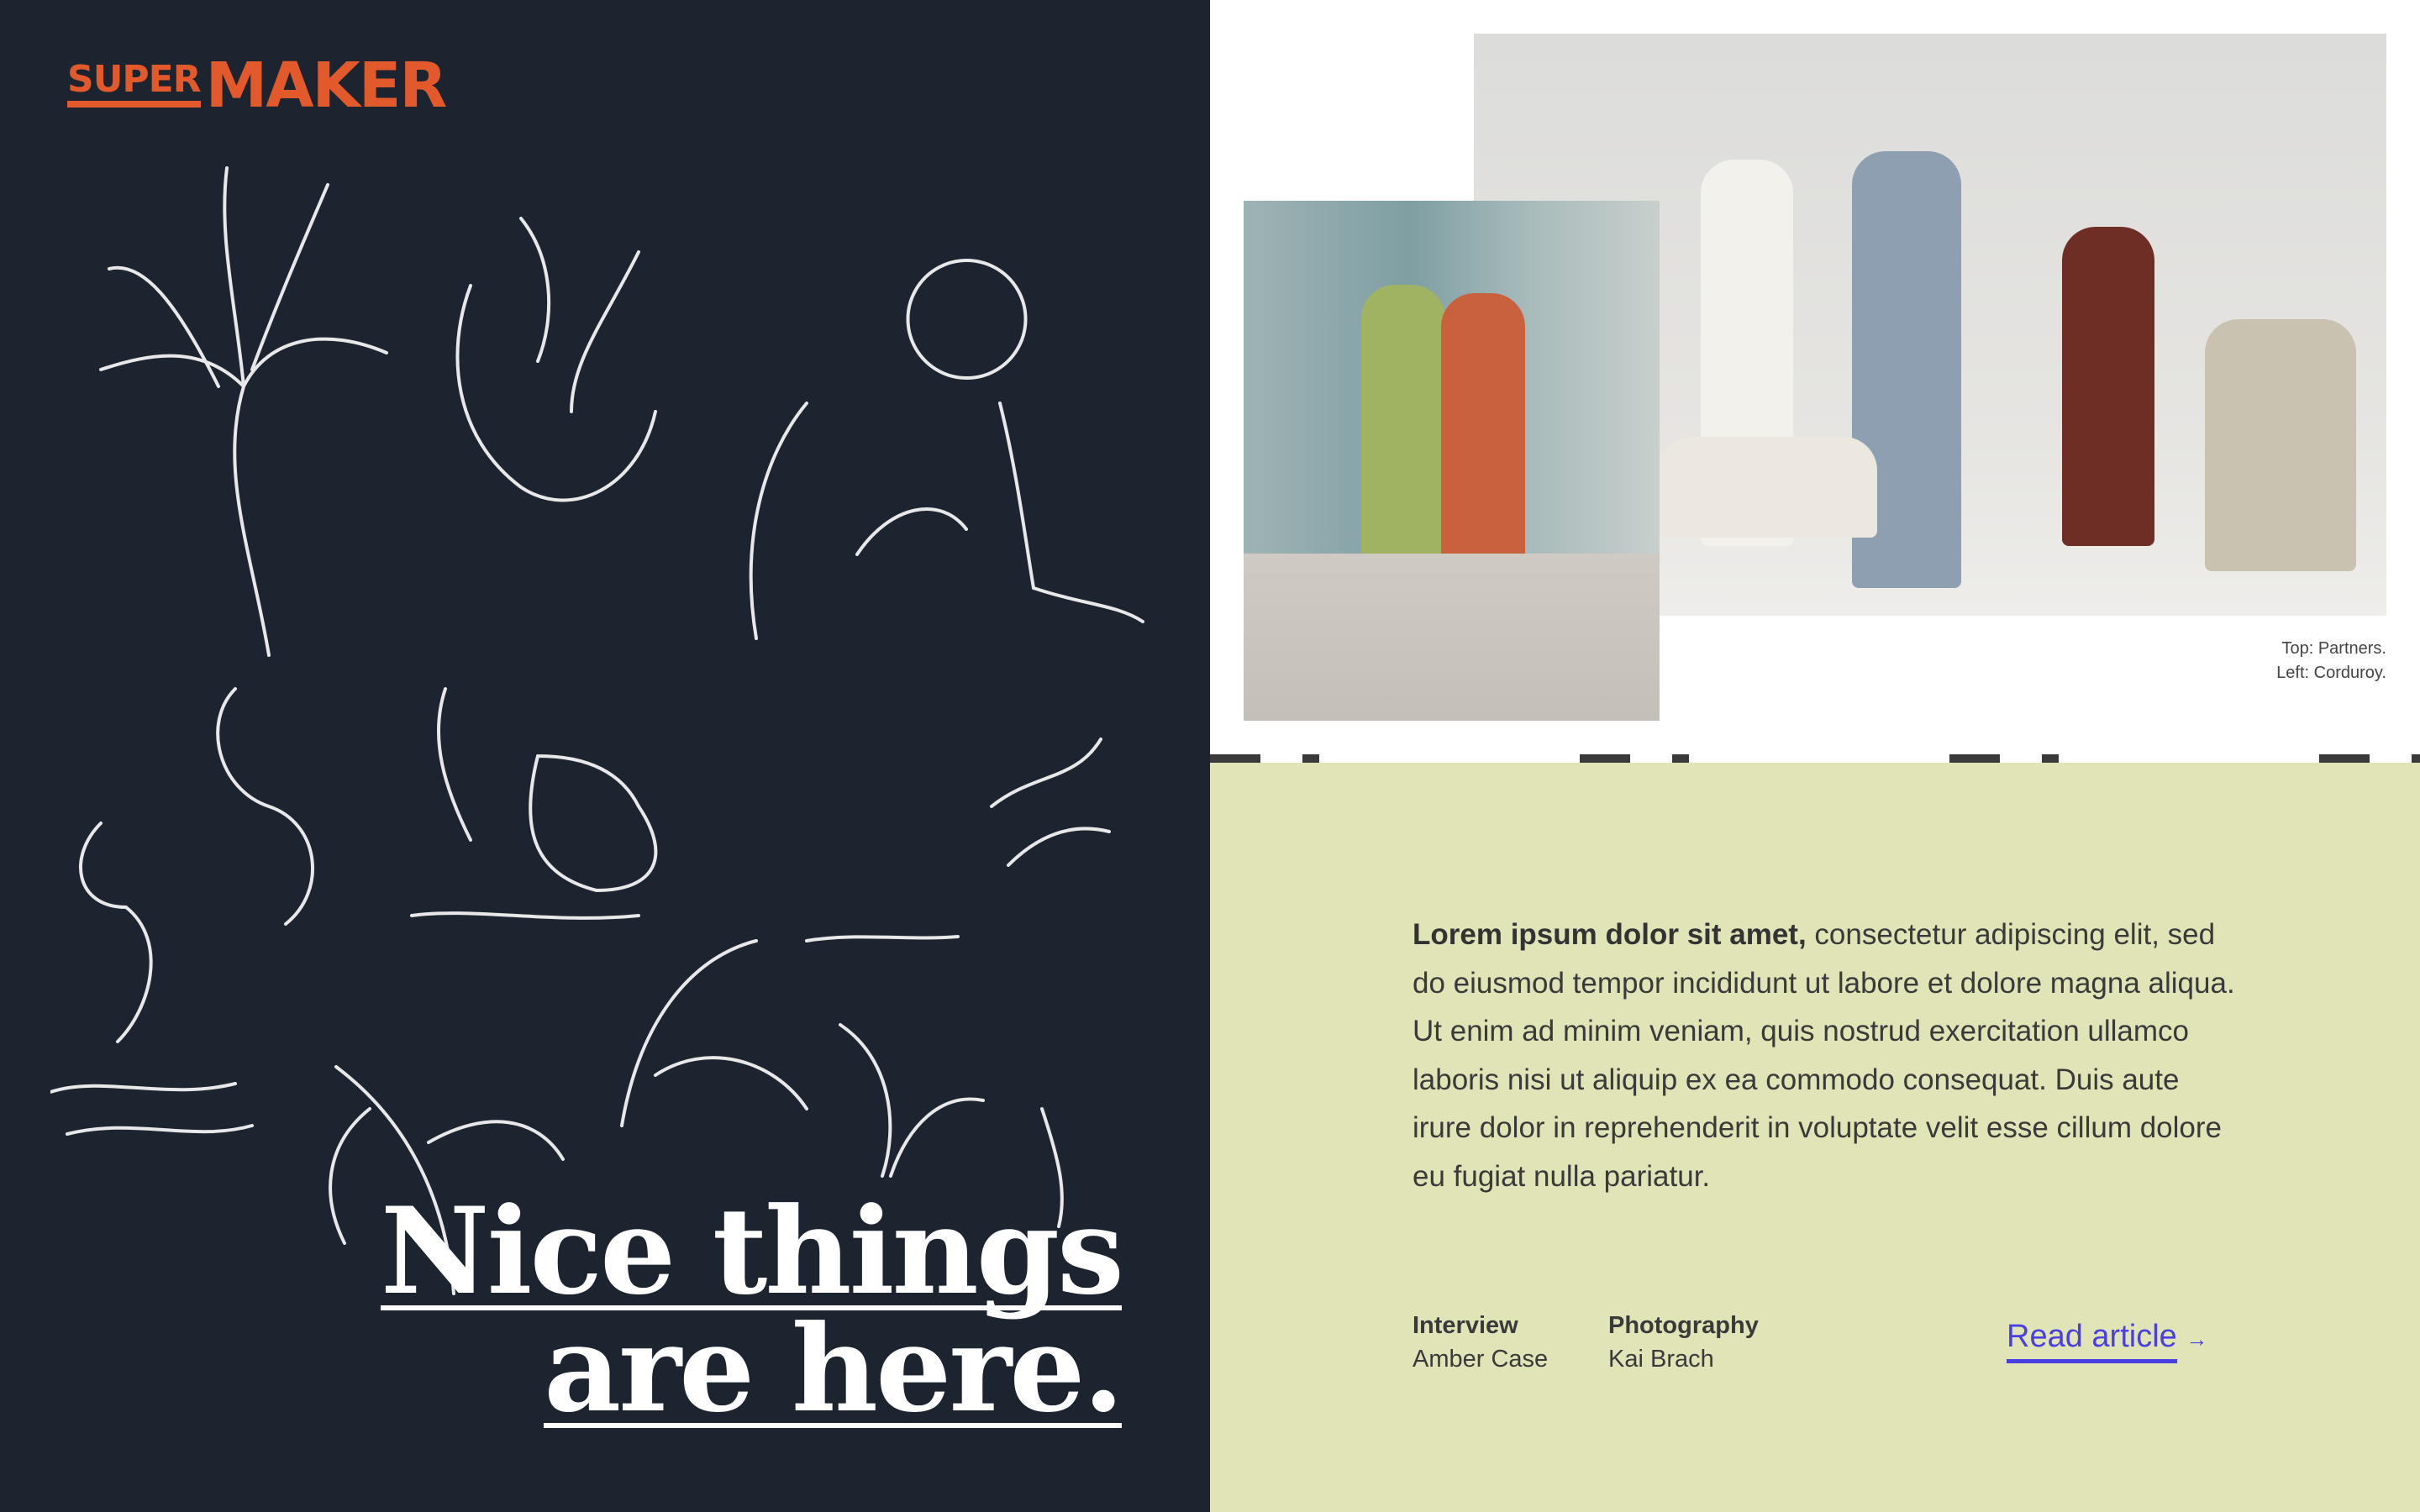  I want to click on read-article-label: Read article, so click(2092, 1341).